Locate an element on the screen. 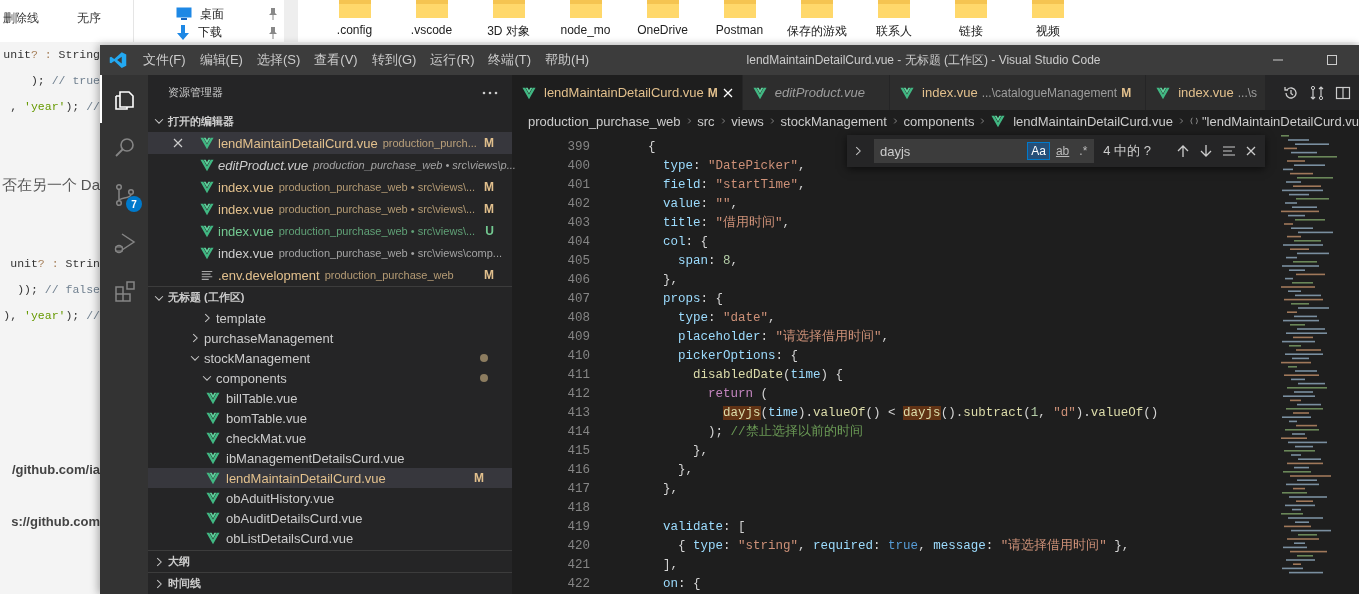 The image size is (1359, 594). breadcrumb-item: views is located at coordinates (747, 121).